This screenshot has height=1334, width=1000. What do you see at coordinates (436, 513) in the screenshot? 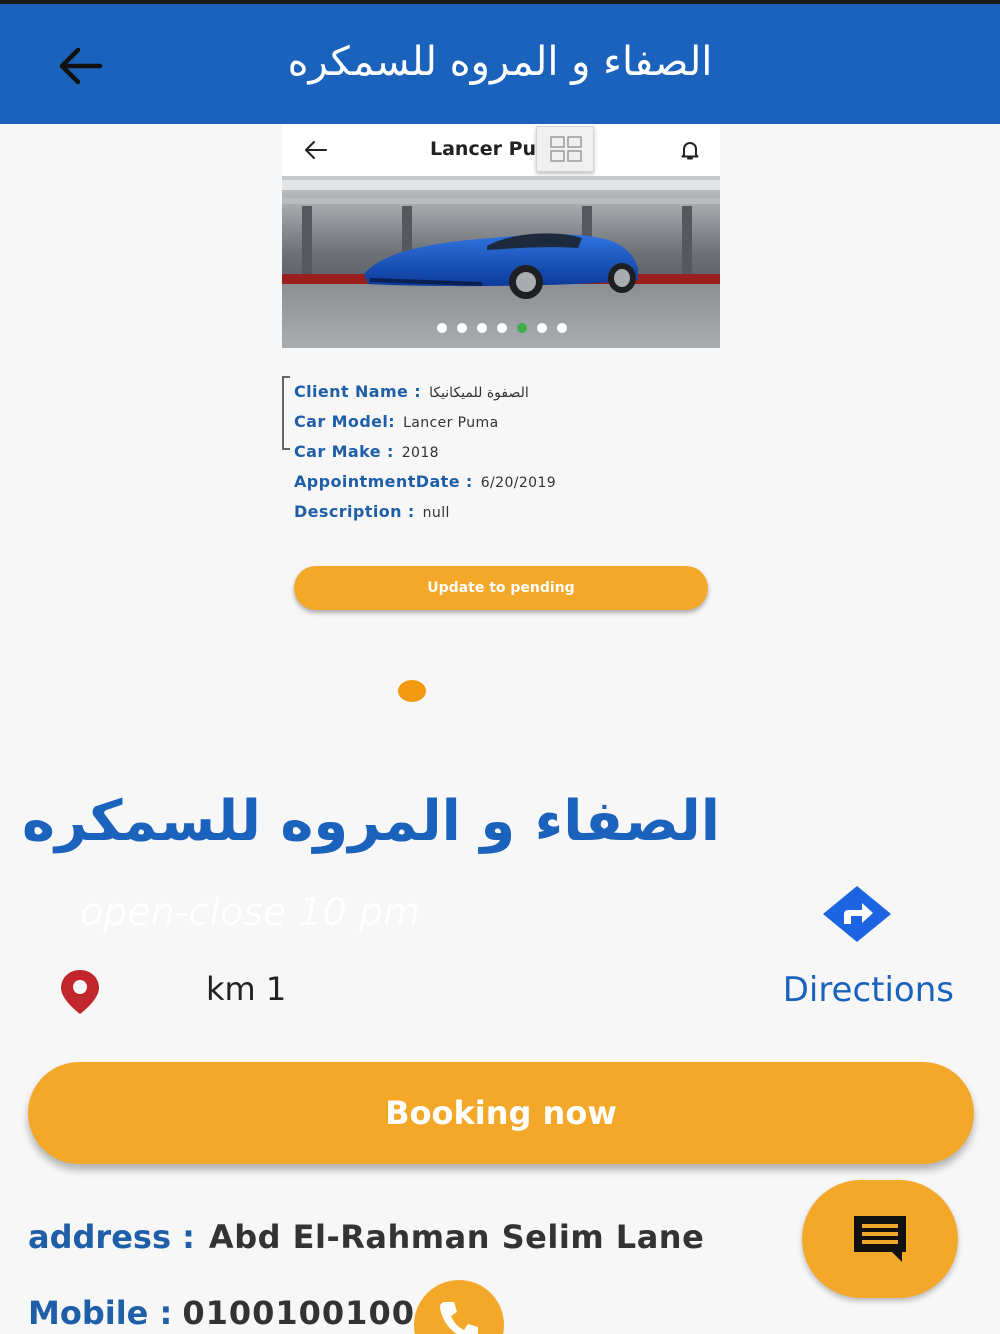
I see `description-value: null` at bounding box center [436, 513].